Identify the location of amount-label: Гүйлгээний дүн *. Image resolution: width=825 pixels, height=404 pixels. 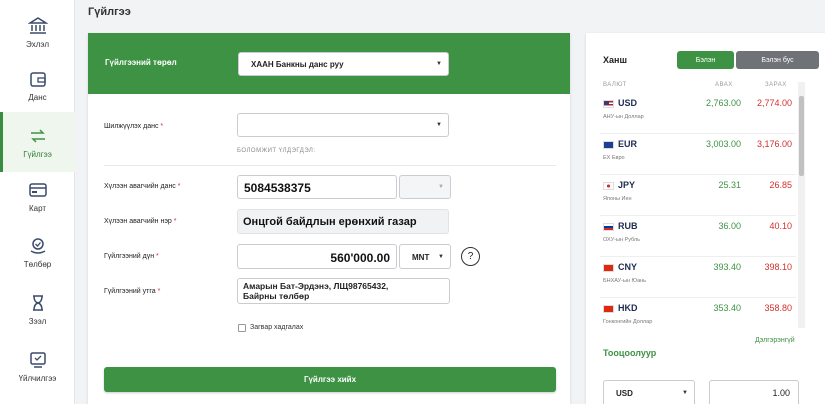
(131, 256).